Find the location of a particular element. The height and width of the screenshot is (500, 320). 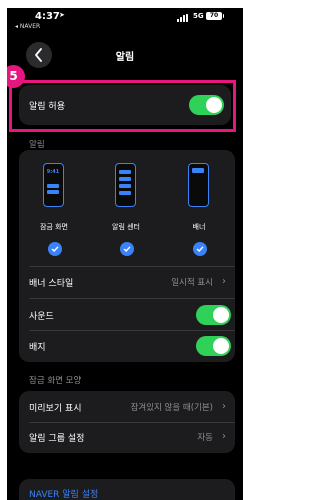

lock-appearance-card: 미리보기 표시 잠겨있지 않을 때(기본) › 알림 그룹 설정 자동 › is located at coordinates (127, 422).